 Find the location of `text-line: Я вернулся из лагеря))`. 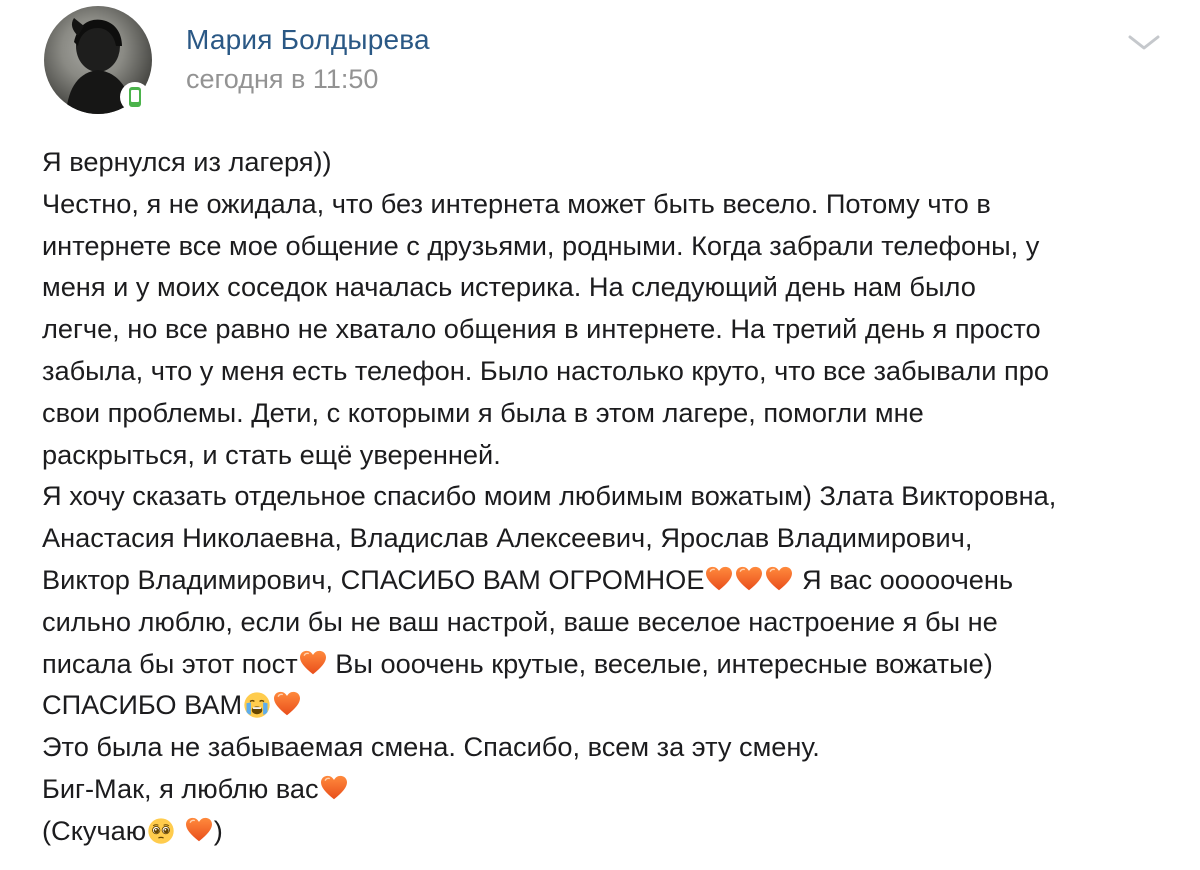

text-line: Я вернулся из лагеря)) is located at coordinates (187, 161).